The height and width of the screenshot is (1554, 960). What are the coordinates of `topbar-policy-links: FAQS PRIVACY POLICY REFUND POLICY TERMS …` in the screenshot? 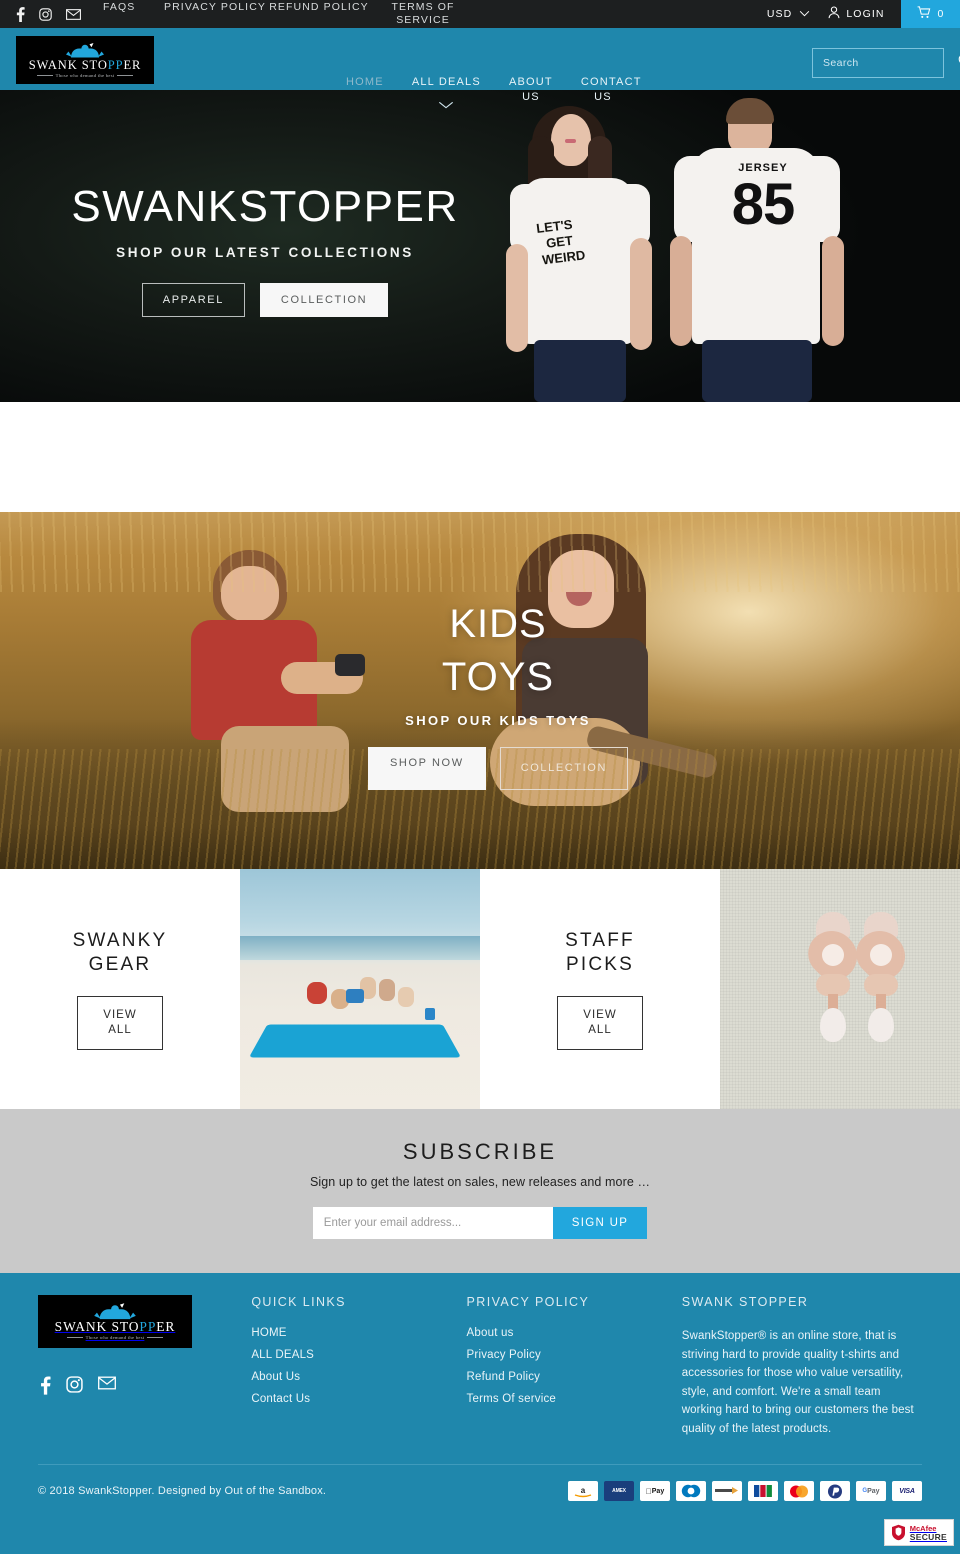 It's located at (289, 14).